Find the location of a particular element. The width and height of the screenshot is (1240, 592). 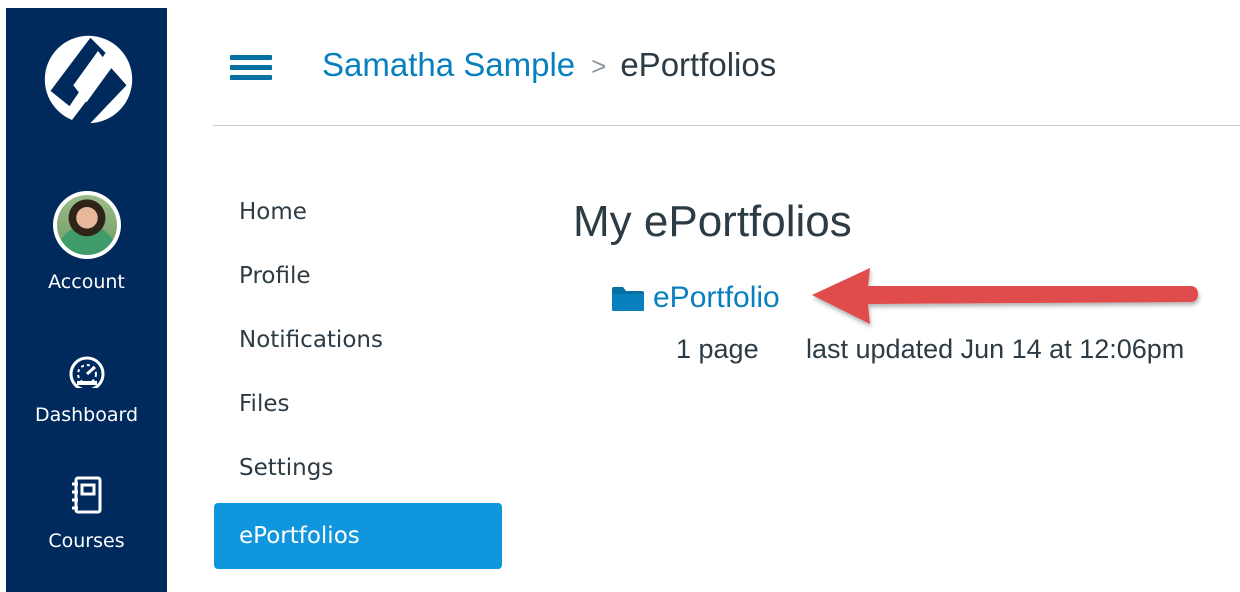

nav-dashboard-label: Dashboard is located at coordinates (86, 415).